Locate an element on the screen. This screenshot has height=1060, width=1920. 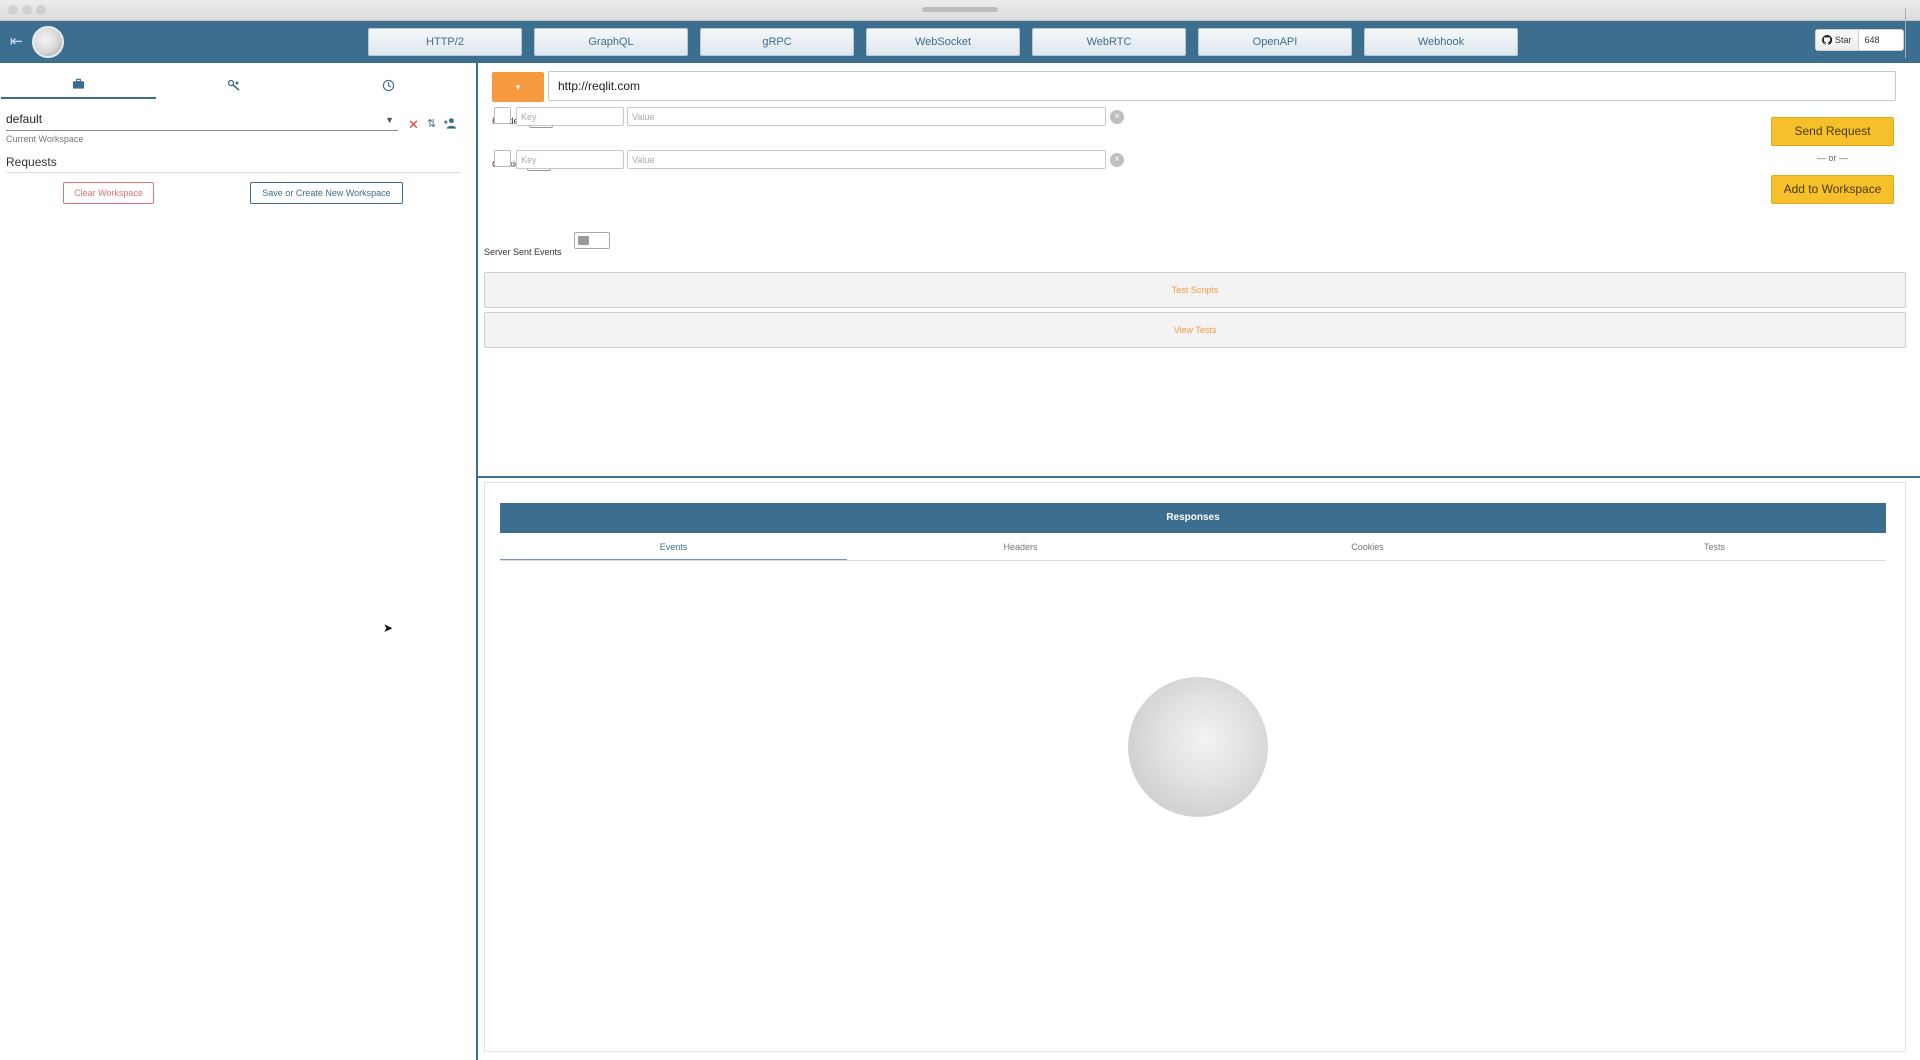
app-logo is located at coordinates (48, 42).